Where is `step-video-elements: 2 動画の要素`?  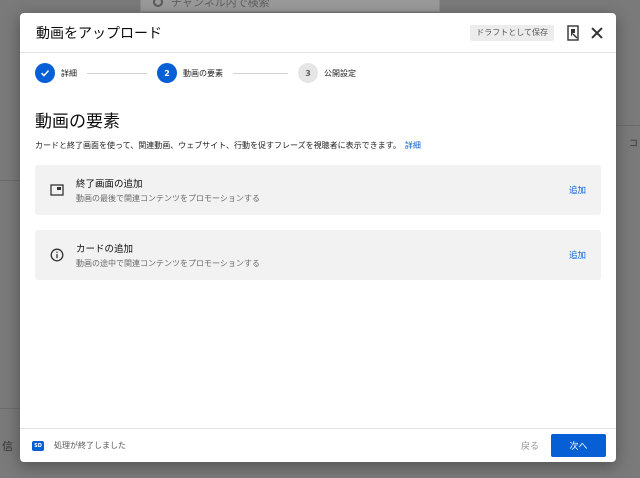
step-video-elements: 2 動画の要素 is located at coordinates (190, 73).